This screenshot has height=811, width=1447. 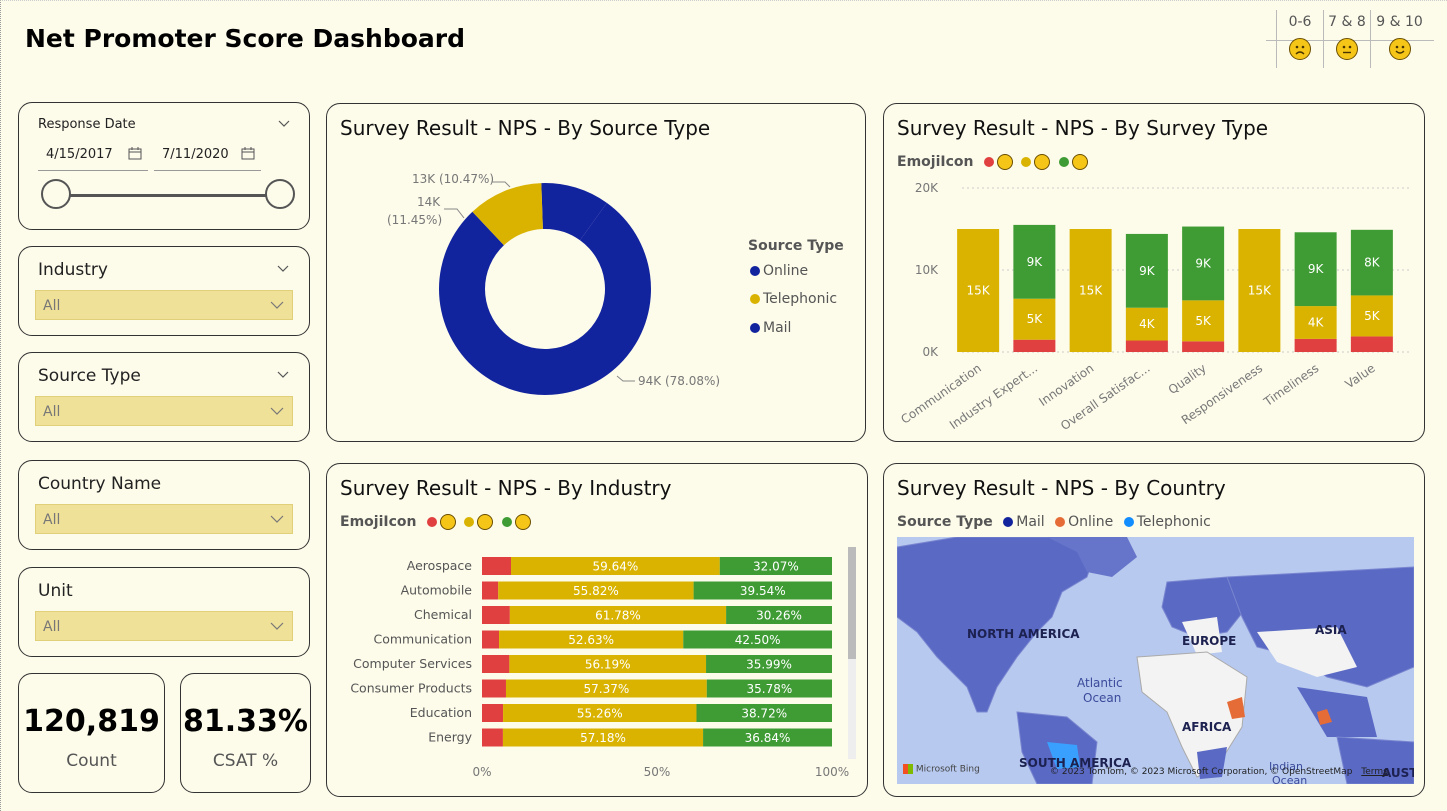 I want to click on date-slider-start-handle, so click(x=56, y=194).